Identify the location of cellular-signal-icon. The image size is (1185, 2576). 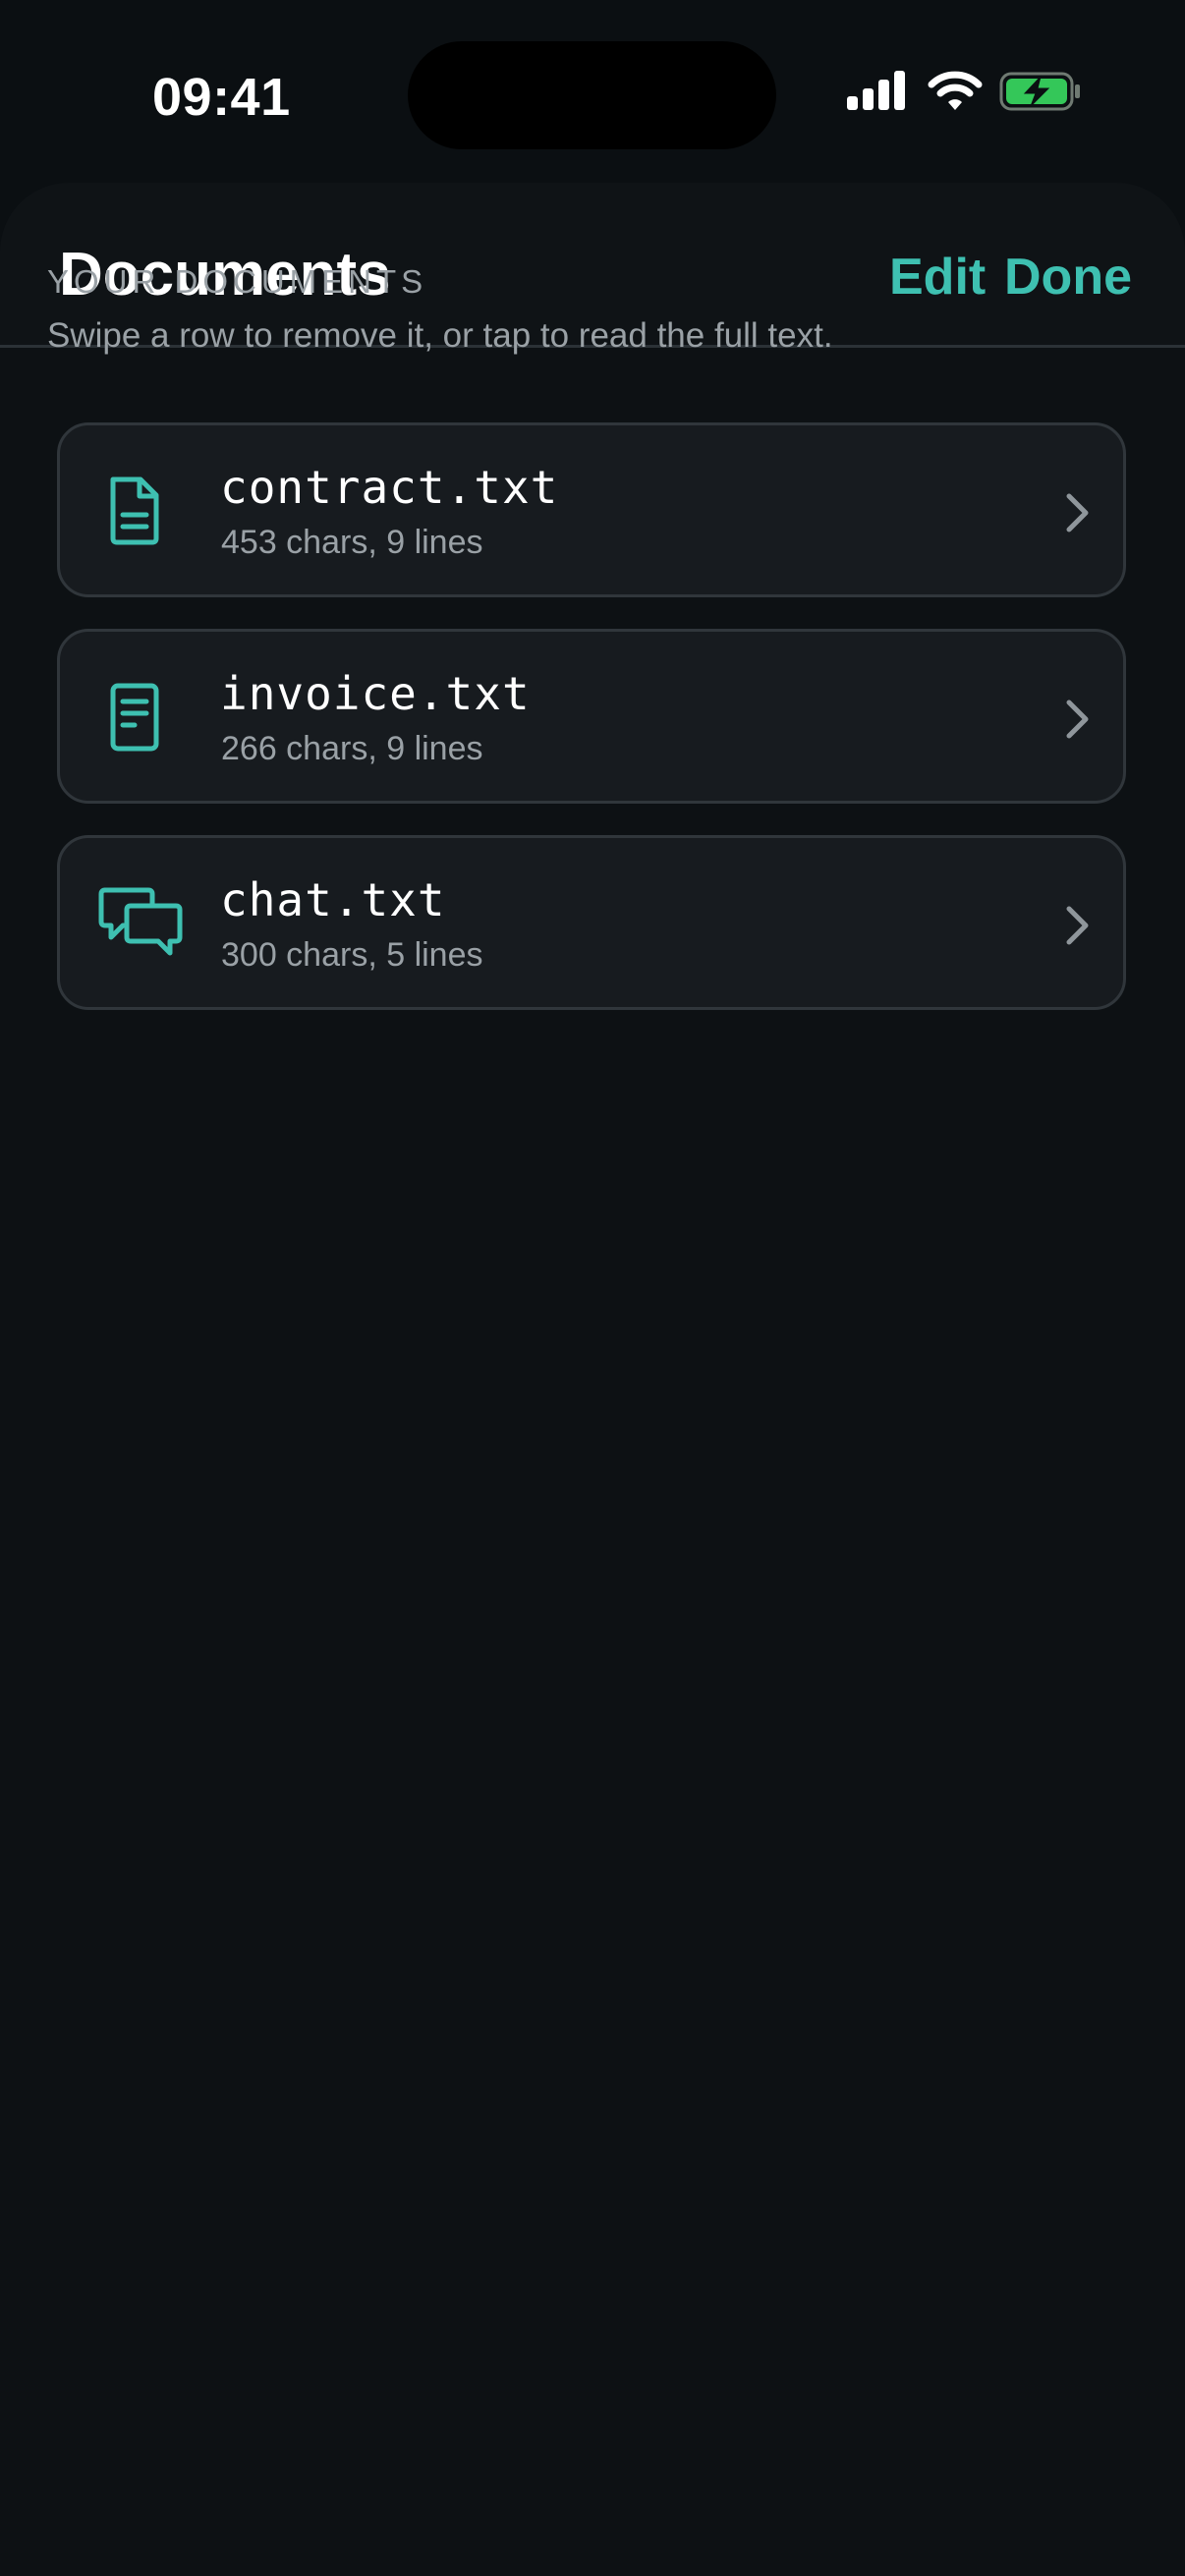
(876, 90).